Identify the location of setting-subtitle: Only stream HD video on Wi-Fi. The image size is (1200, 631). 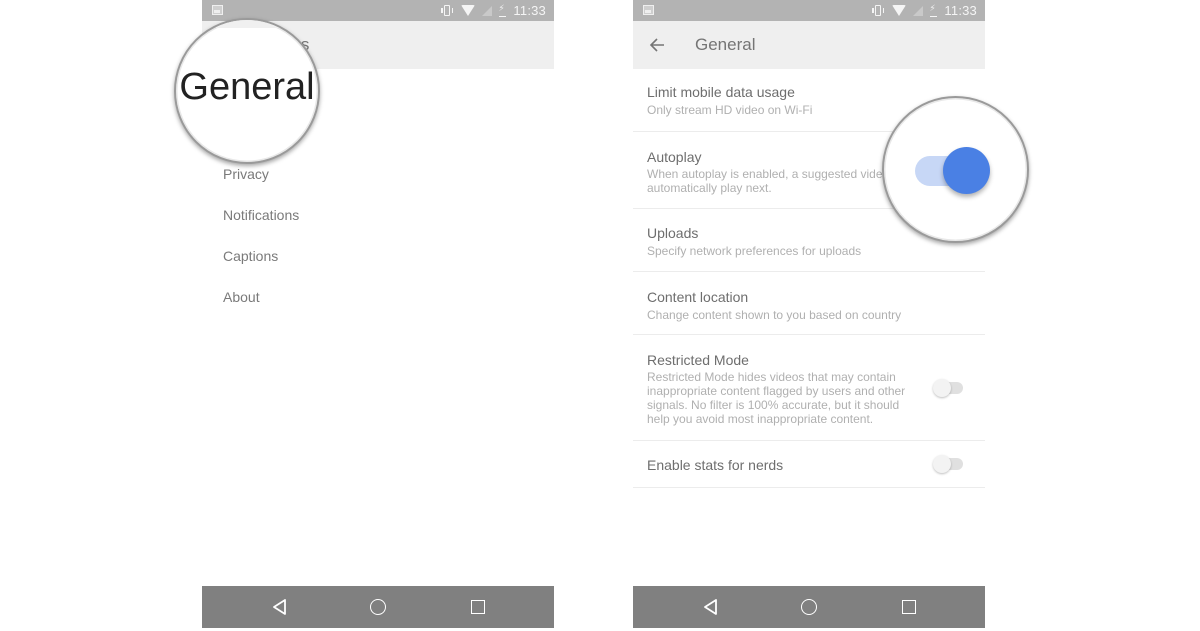
(730, 110).